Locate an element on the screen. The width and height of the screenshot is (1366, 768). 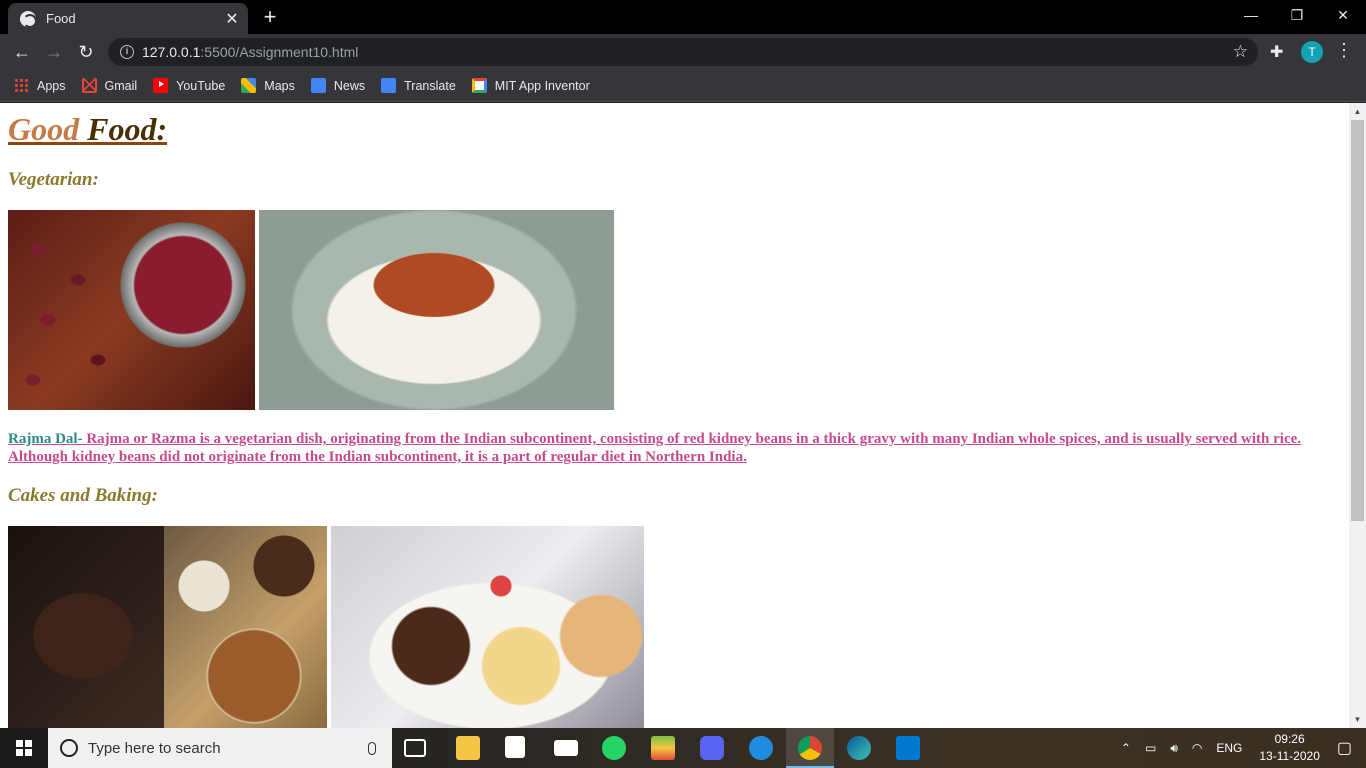
news-icon is located at coordinates (318, 85).